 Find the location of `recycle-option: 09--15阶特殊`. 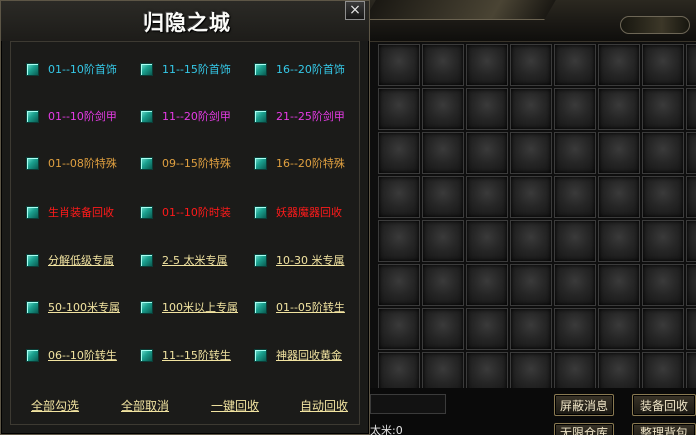

recycle-option: 09--15阶特殊 is located at coordinates (185, 163).